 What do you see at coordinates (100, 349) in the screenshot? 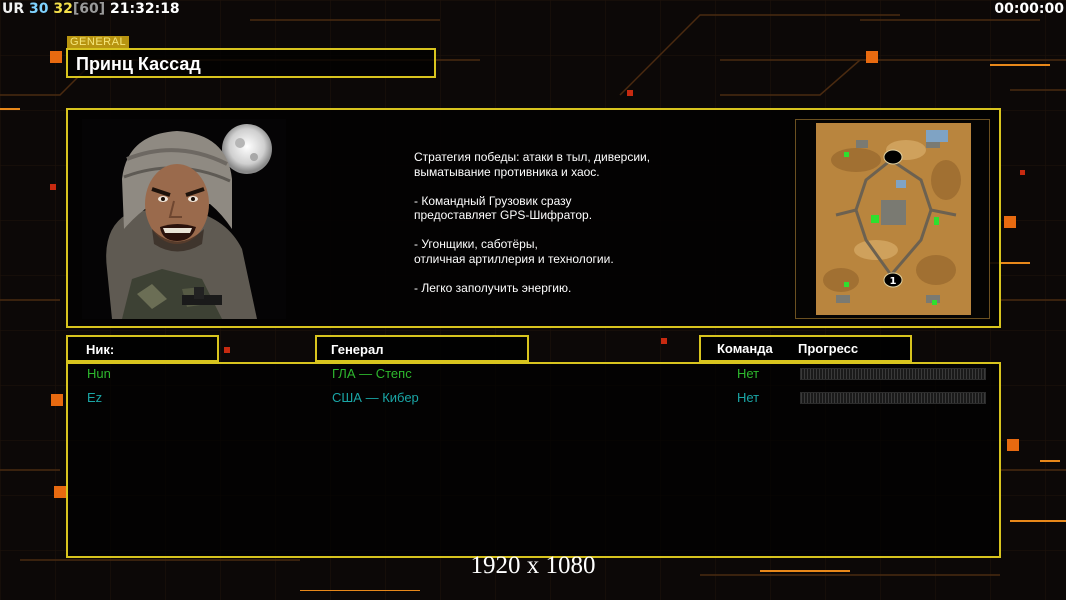
I see `column-label: Ник:` at bounding box center [100, 349].